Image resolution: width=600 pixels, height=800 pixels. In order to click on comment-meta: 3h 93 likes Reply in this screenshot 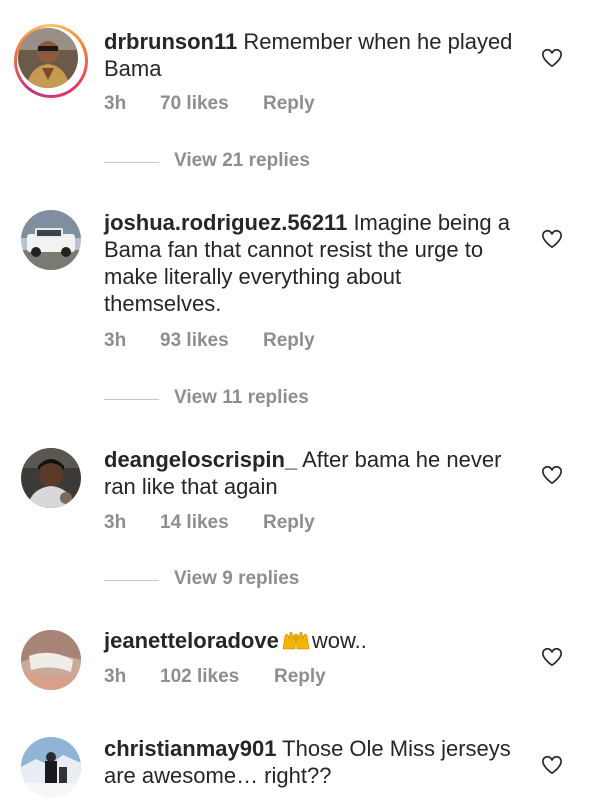, I will do `click(209, 341)`.